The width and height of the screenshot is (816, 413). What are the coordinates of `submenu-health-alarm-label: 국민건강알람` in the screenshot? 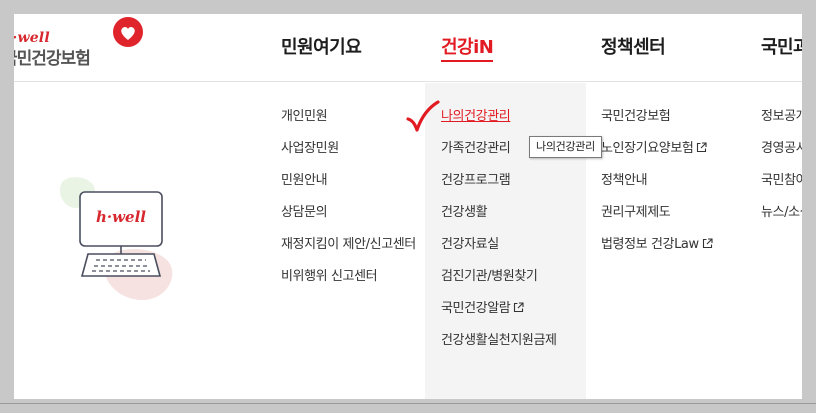 It's located at (476, 308).